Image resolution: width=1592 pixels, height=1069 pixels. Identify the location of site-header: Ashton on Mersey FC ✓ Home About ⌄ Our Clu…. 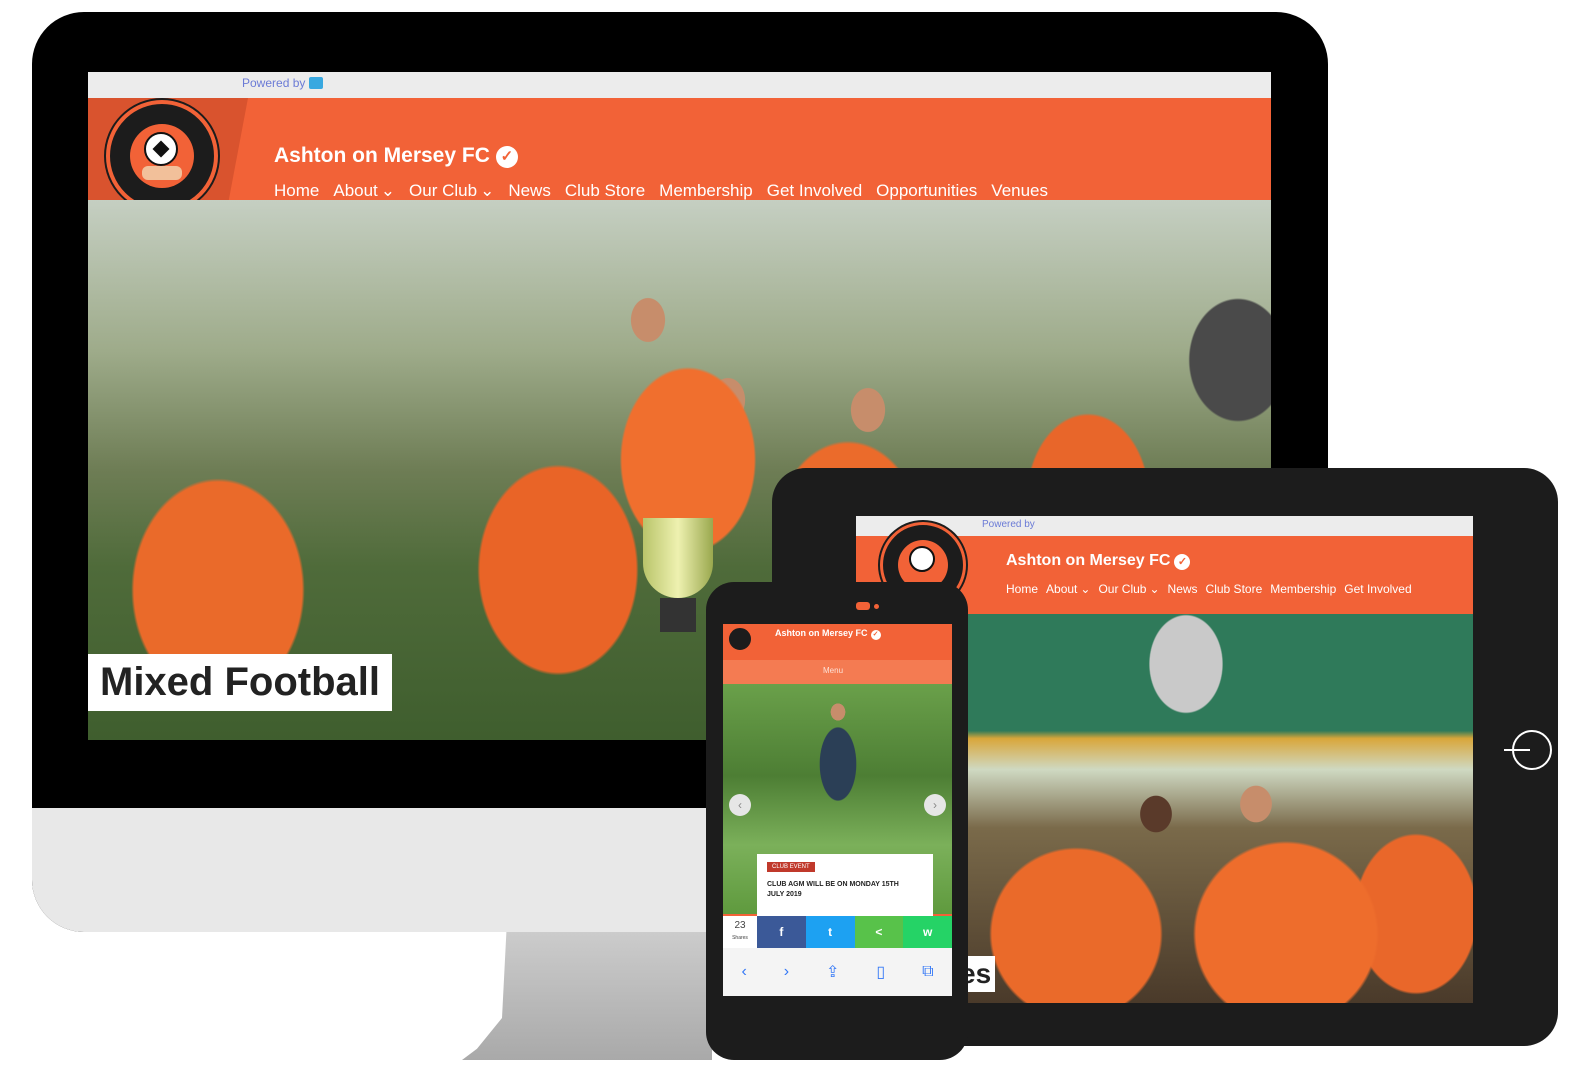
(679, 155).